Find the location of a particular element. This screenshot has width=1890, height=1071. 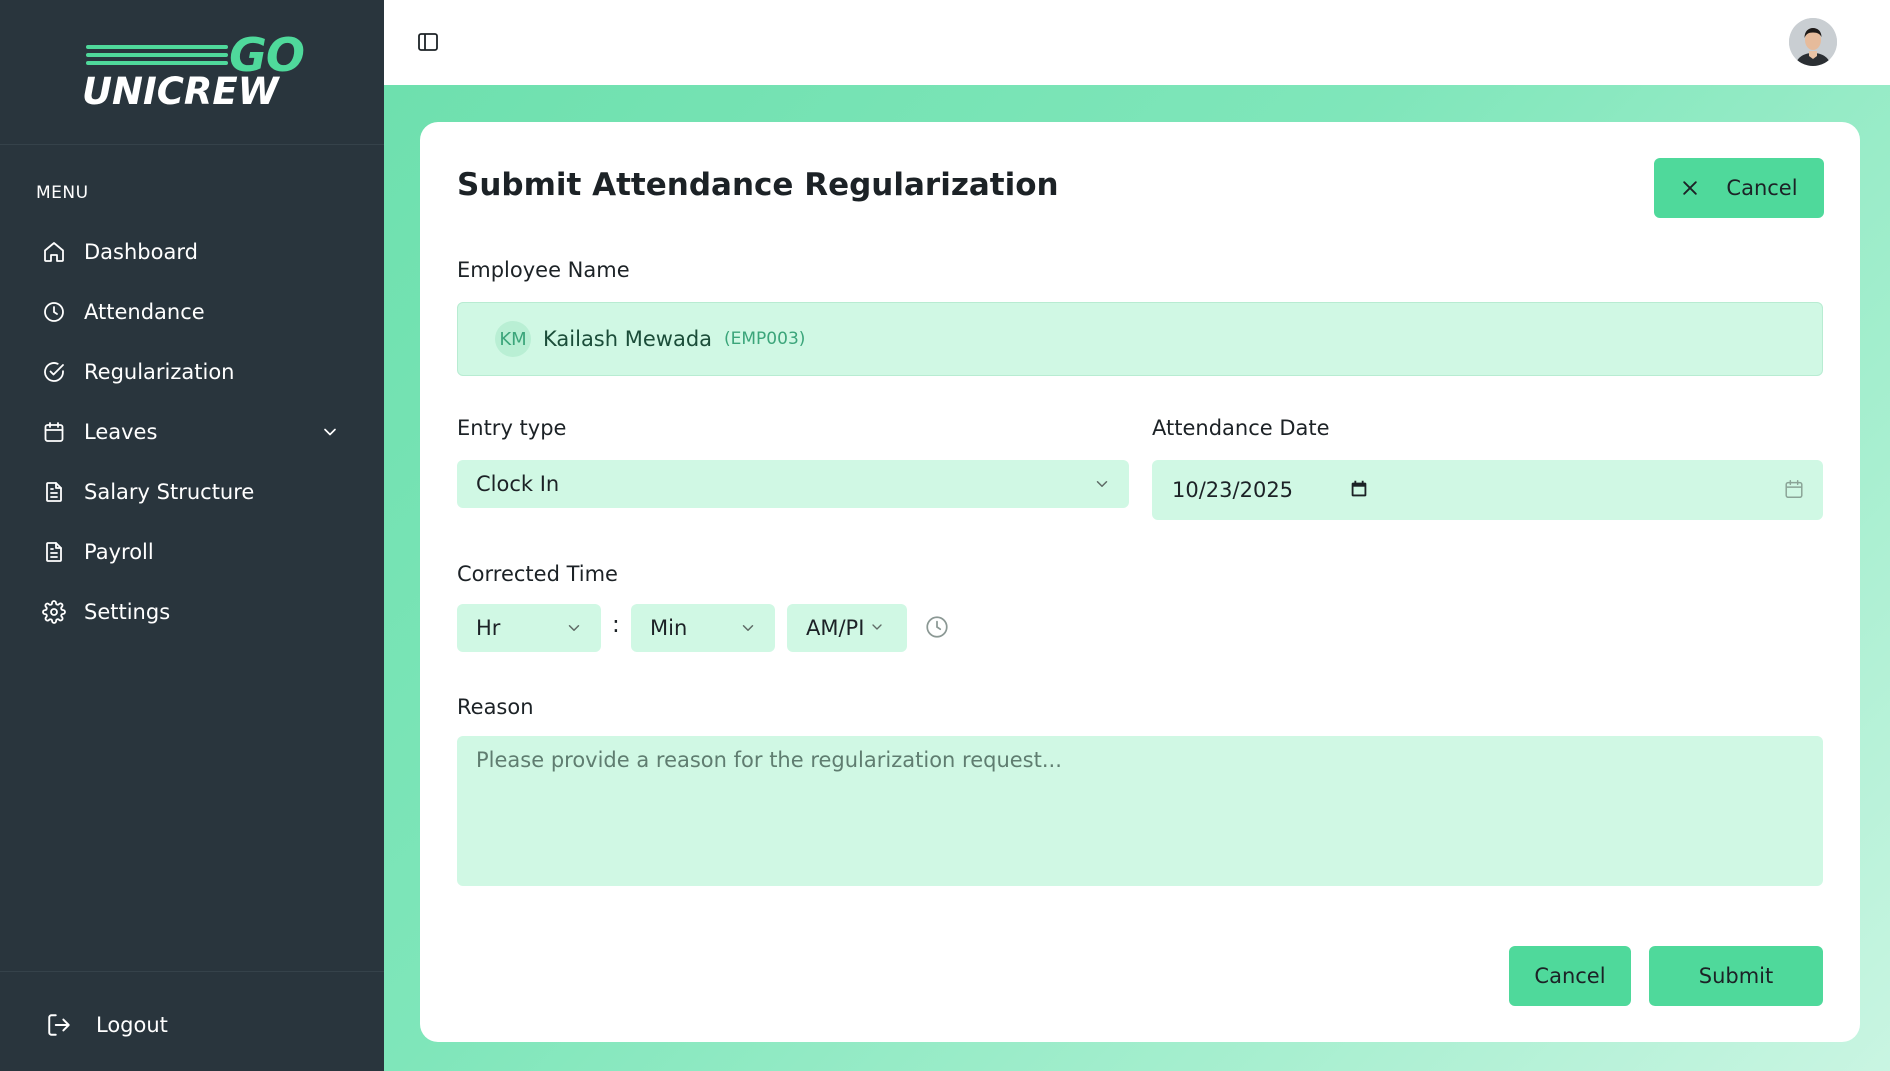

cancel-button-label: Cancel is located at coordinates (1570, 976).